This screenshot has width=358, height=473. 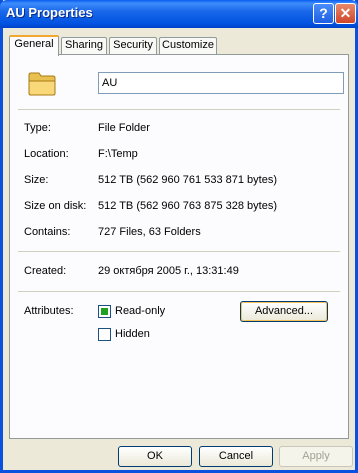 I want to click on hidden-label: Hidden, so click(x=132, y=334).